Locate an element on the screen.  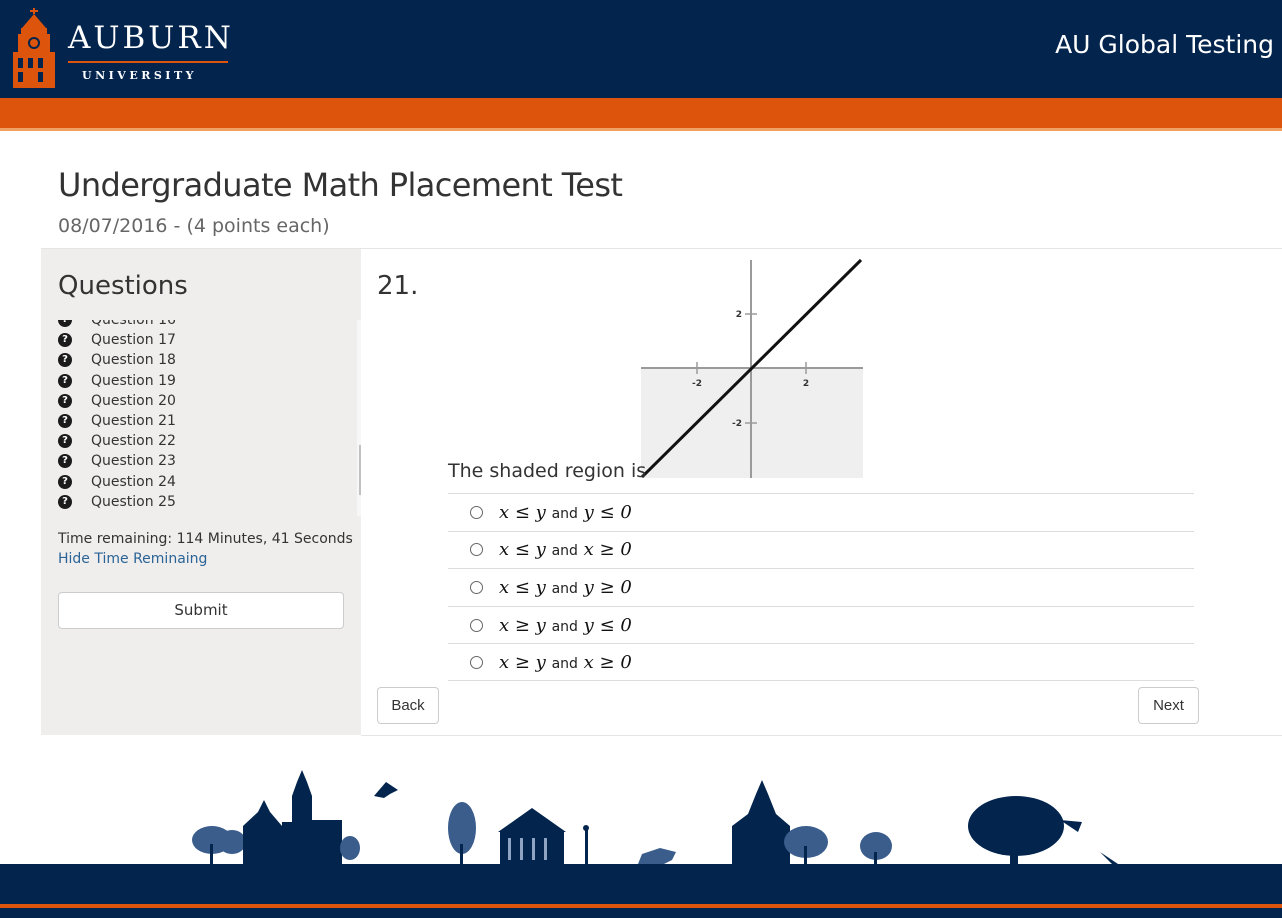
question-prompt: The shaded region is is located at coordinates (547, 471).